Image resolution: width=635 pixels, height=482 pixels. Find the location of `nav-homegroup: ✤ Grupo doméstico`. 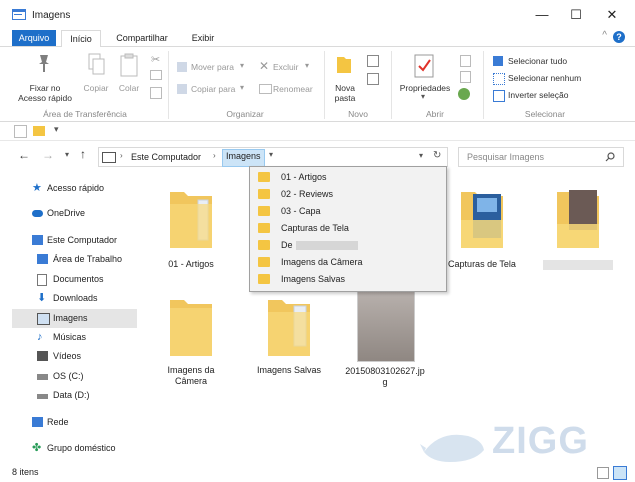

nav-homegroup: ✤ Grupo doméstico is located at coordinates (74, 448).